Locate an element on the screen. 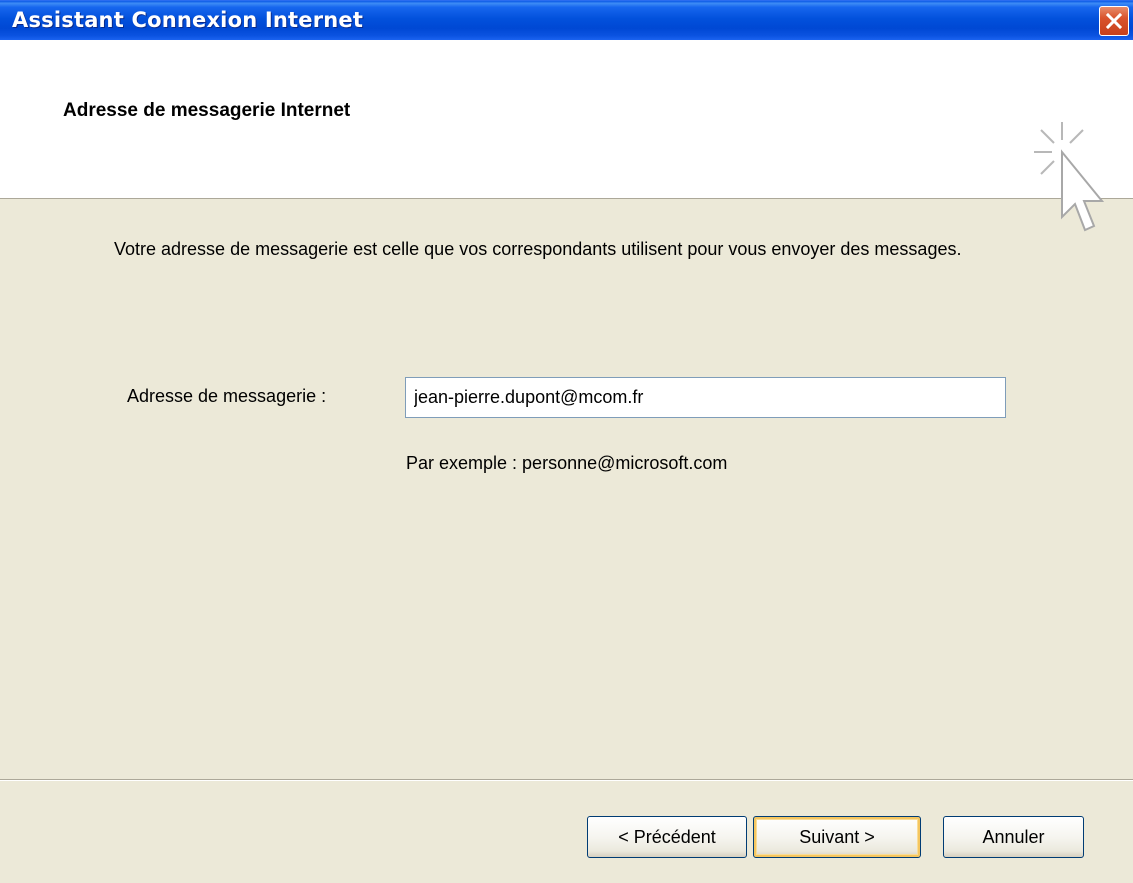 The width and height of the screenshot is (1133, 883). back-button: < Précédent is located at coordinates (667, 837).